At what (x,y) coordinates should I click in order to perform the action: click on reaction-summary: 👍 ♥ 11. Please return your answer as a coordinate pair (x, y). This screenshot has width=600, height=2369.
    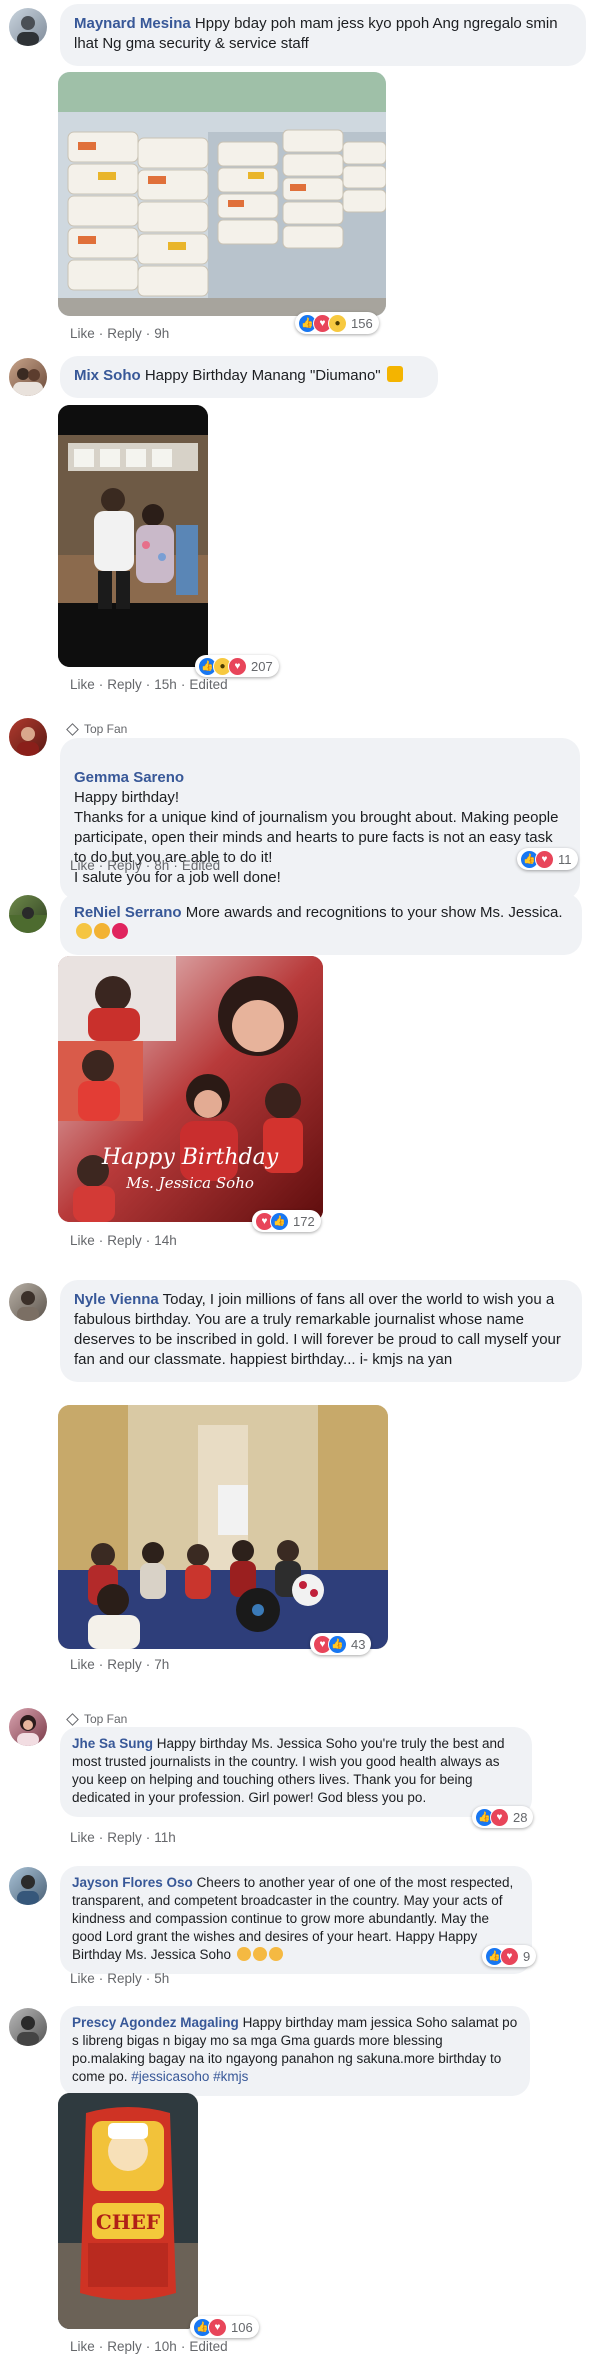
    Looking at the image, I should click on (547, 859).